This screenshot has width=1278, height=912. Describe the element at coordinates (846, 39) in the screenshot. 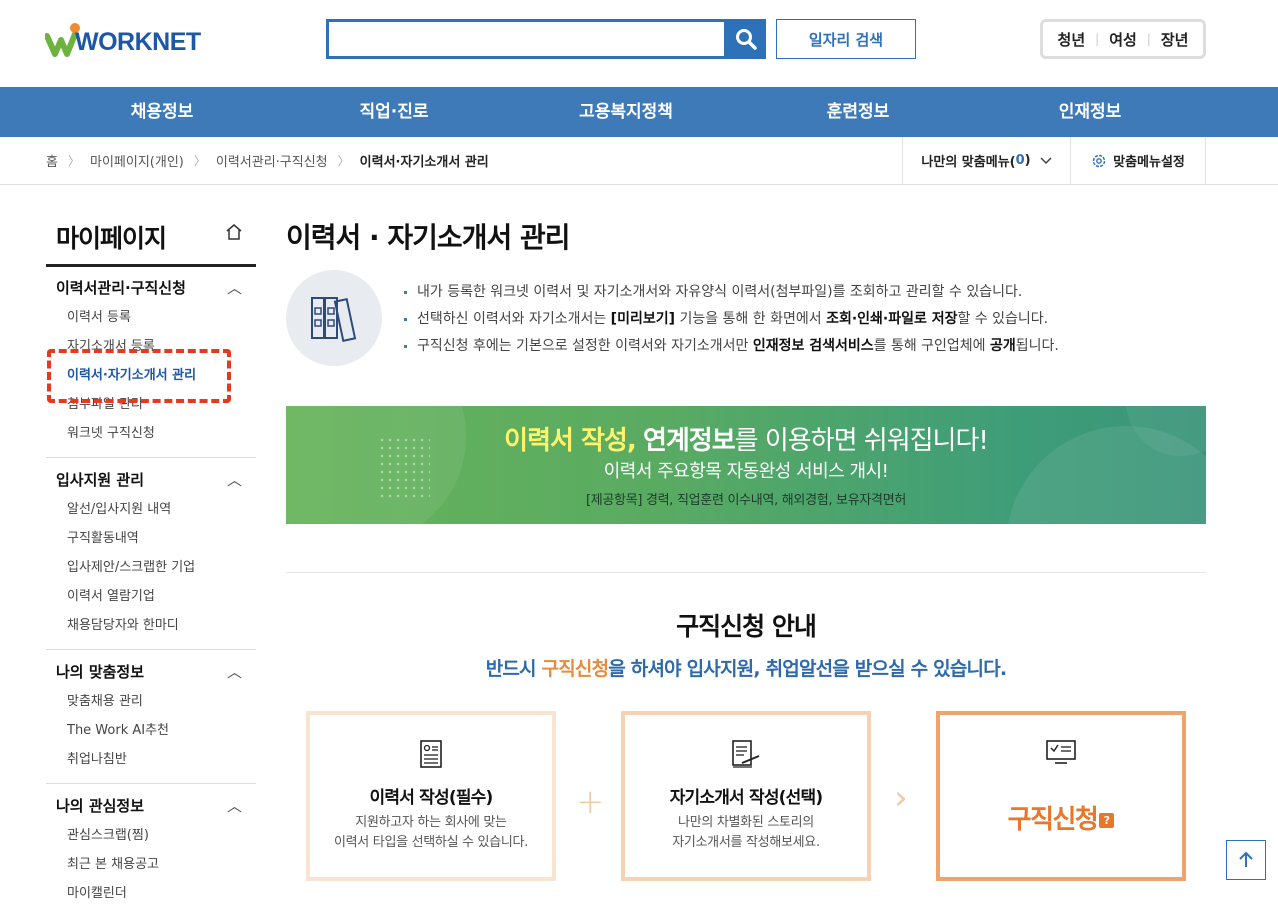

I see `job-search-button: 일자리 검색` at that location.